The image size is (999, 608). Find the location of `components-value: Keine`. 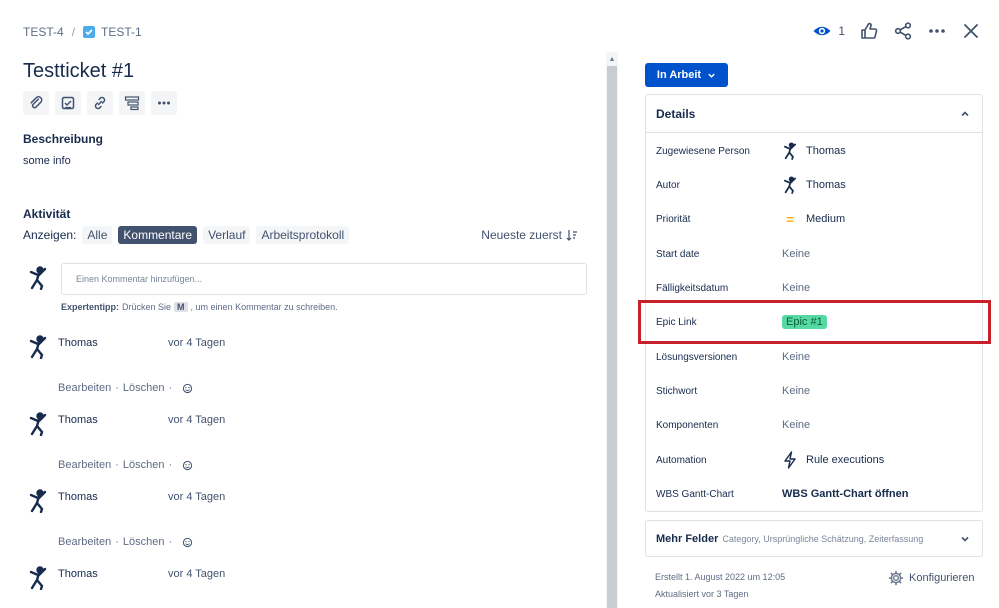

components-value: Keine is located at coordinates (796, 425).